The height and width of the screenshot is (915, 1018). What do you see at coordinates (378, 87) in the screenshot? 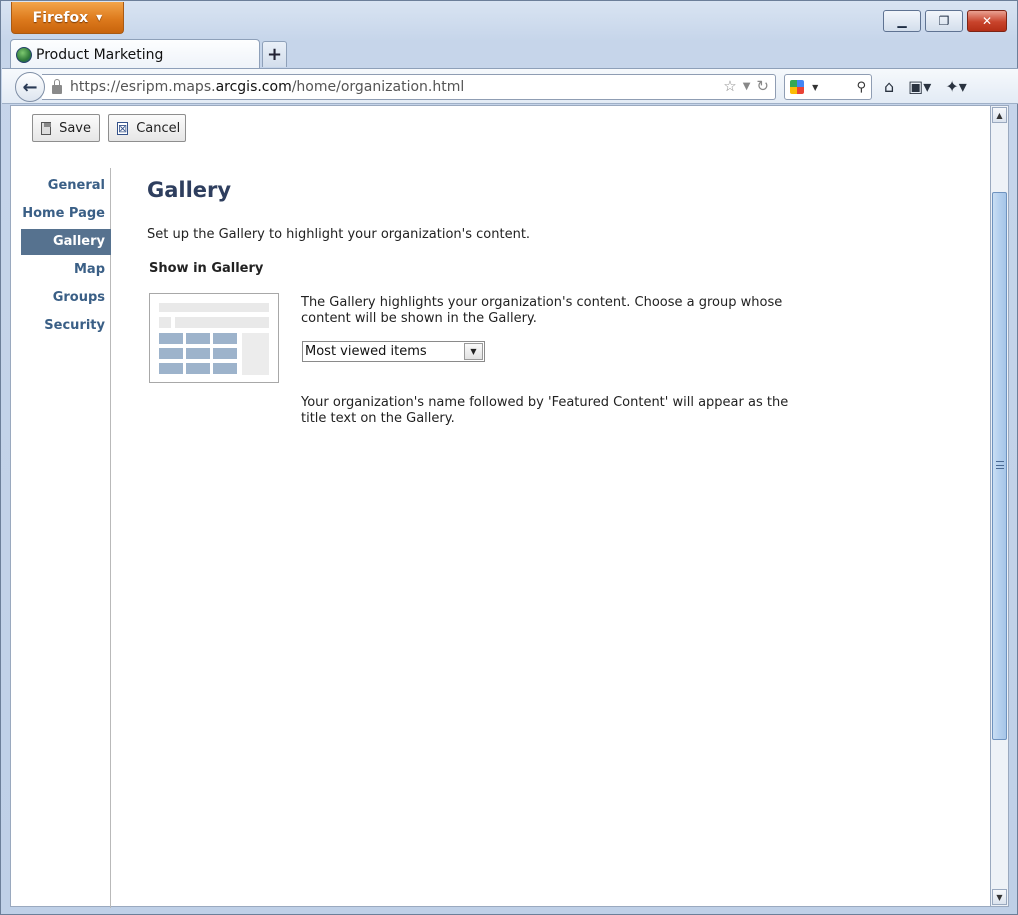
I see `url-path: /home/organization.html` at bounding box center [378, 87].